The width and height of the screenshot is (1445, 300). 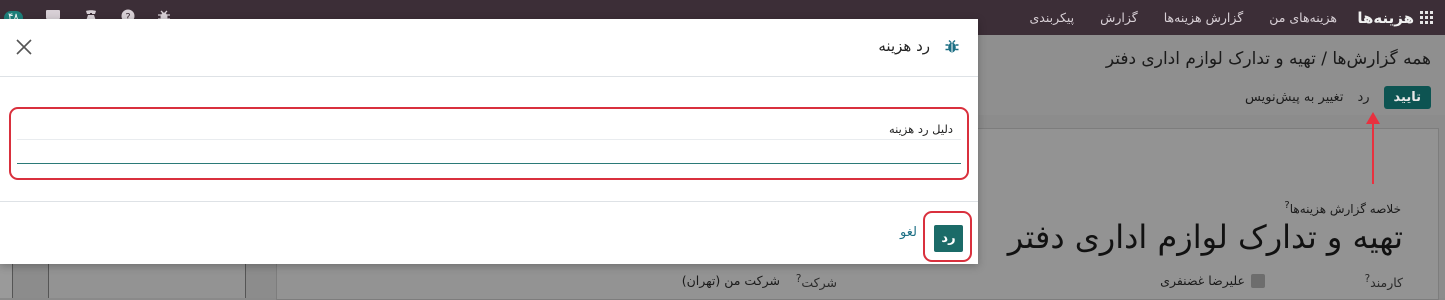 What do you see at coordinates (731, 280) in the screenshot?
I see `company-field: شرکت من (تهران)` at bounding box center [731, 280].